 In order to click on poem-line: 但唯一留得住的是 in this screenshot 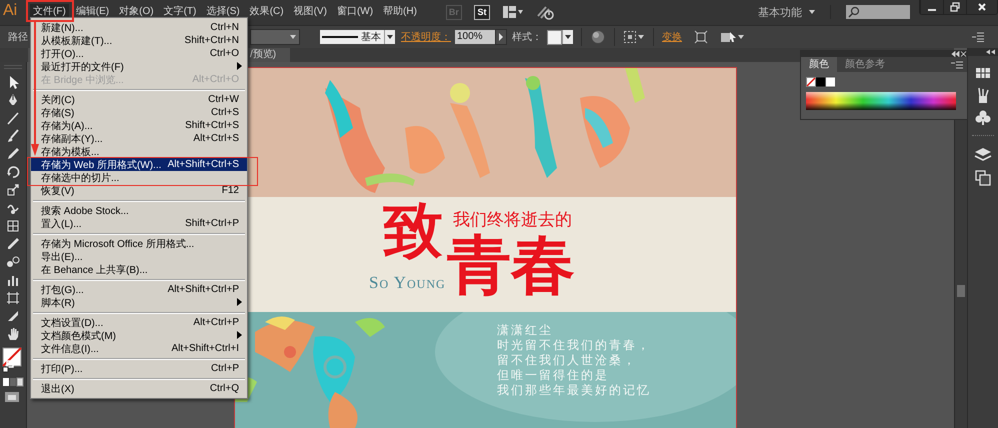, I will do `click(553, 375)`.